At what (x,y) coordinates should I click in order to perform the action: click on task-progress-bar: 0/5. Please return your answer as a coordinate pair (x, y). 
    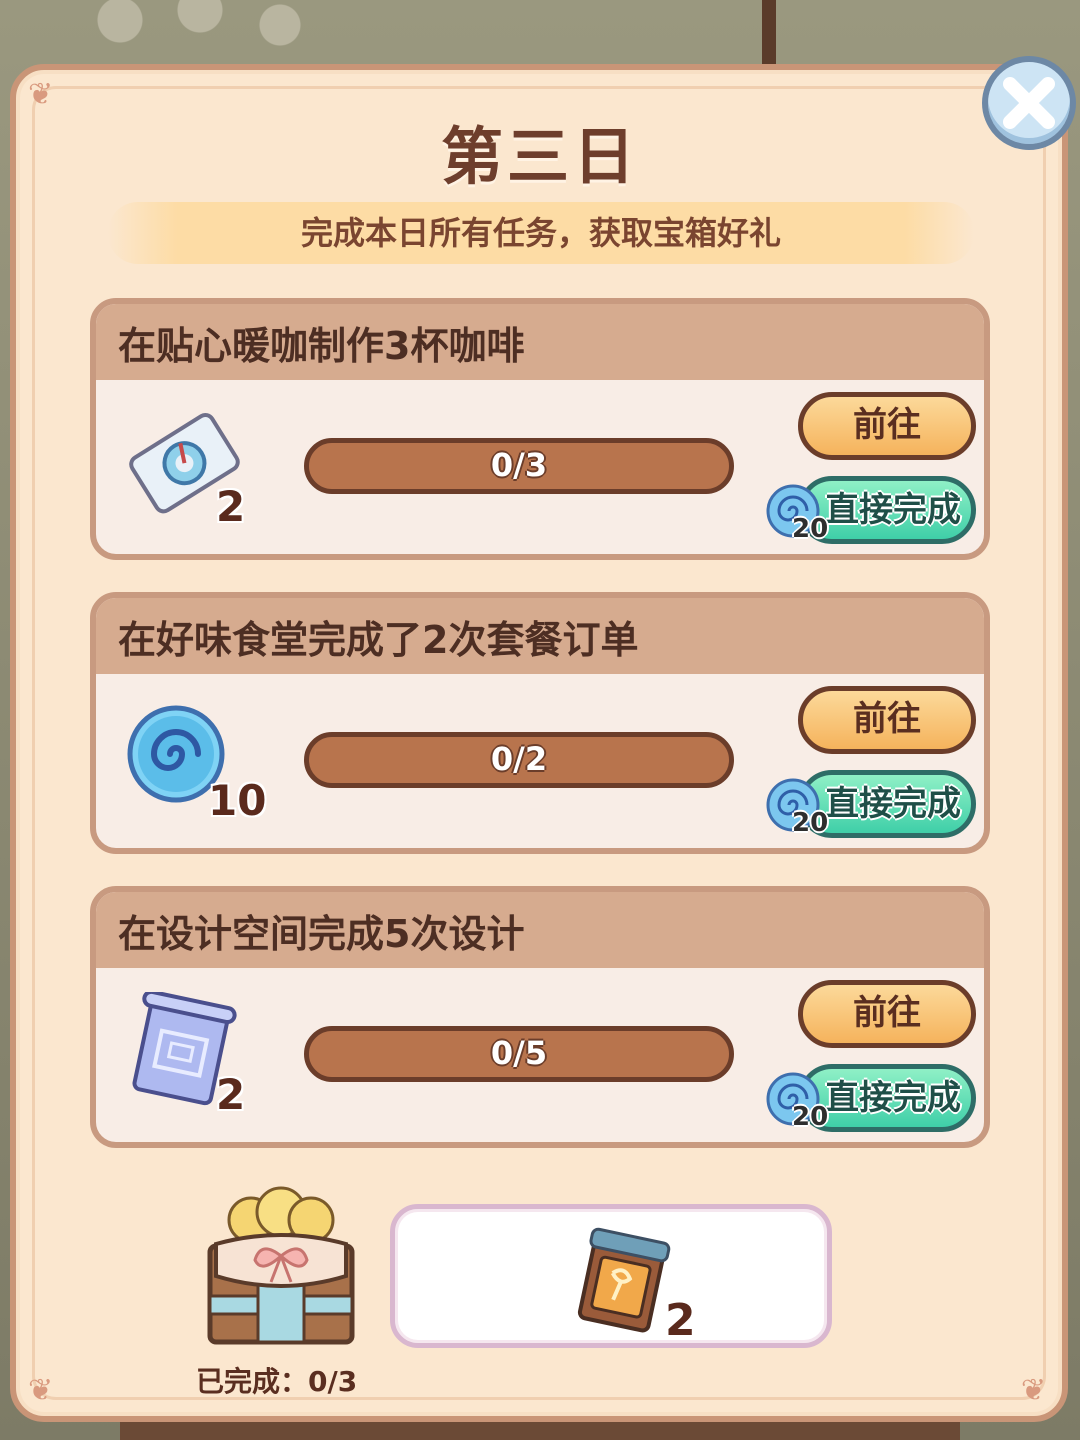
    Looking at the image, I should click on (519, 1054).